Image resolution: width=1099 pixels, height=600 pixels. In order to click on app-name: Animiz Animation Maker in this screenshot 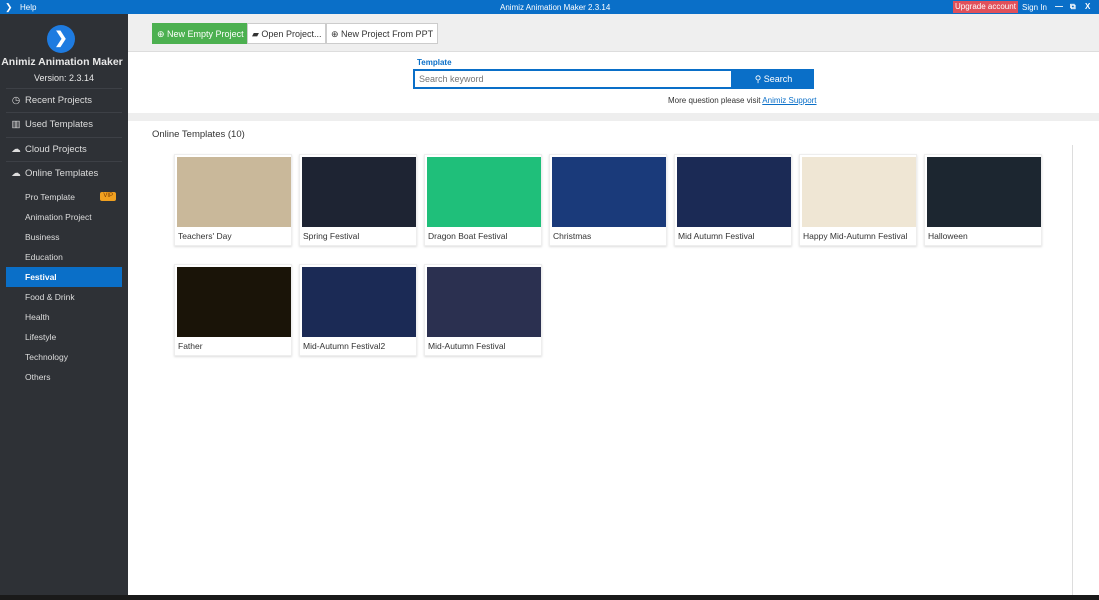, I will do `click(62, 62)`.